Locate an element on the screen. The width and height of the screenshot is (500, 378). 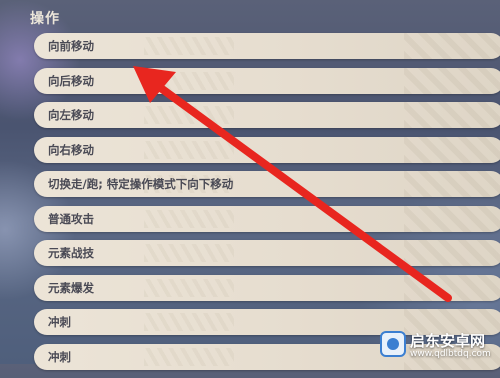
site-watermark: 启东安卓网 www.qdlbtdq.com is located at coordinates (440, 345).